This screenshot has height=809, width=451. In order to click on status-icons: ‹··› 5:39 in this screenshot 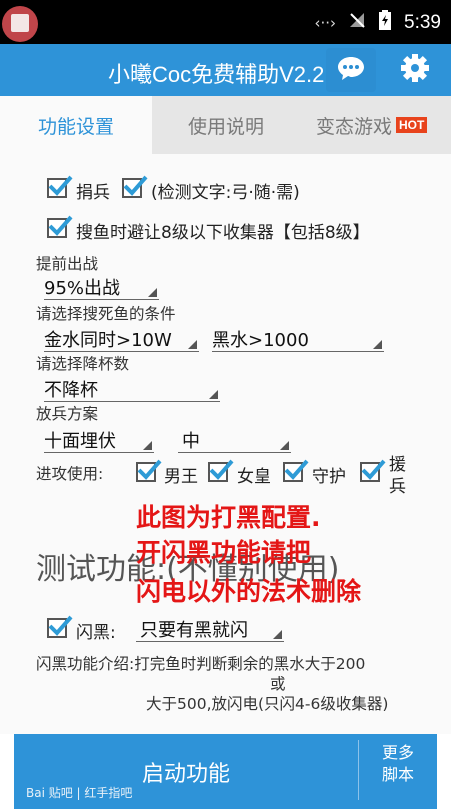, I will do `click(377, 22)`.